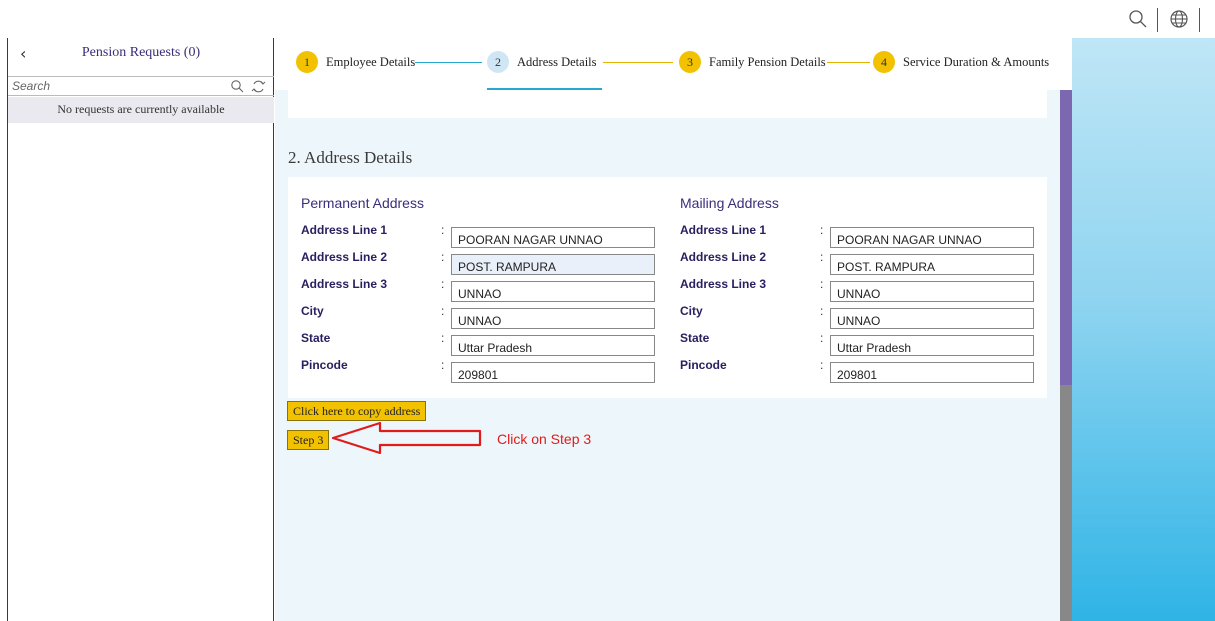 The image size is (1215, 621). I want to click on mail-pincode-input, so click(932, 372).